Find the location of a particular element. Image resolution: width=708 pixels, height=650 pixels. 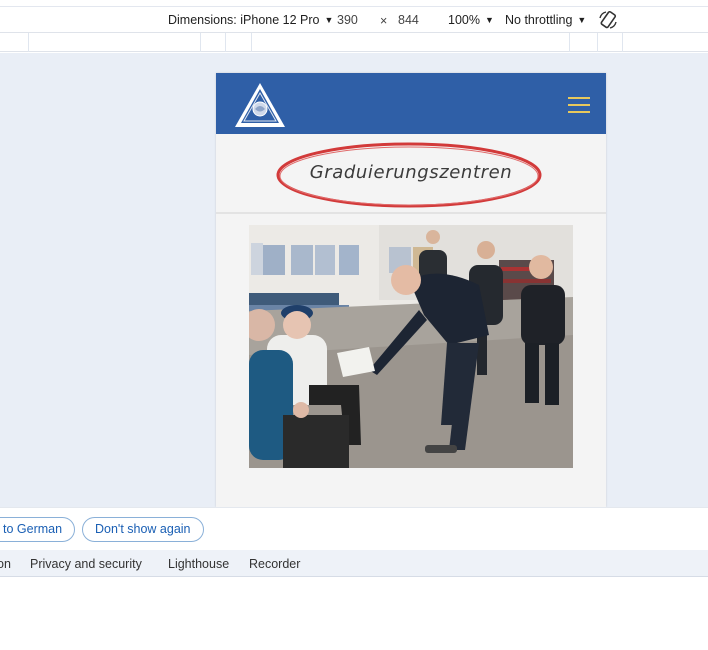

tab-recorder: Recorder is located at coordinates (274, 564).